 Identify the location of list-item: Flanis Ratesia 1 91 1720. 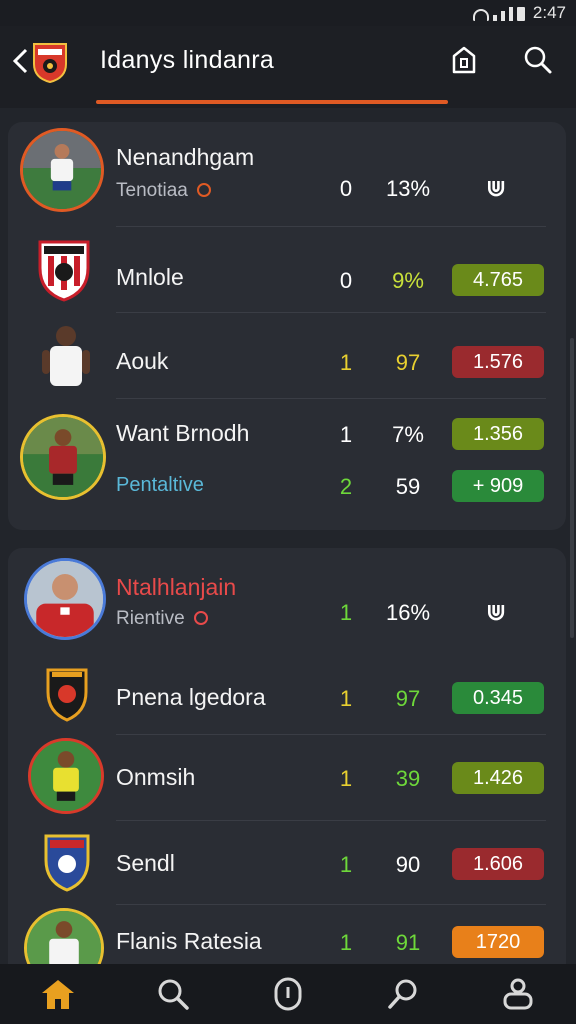
(287, 934).